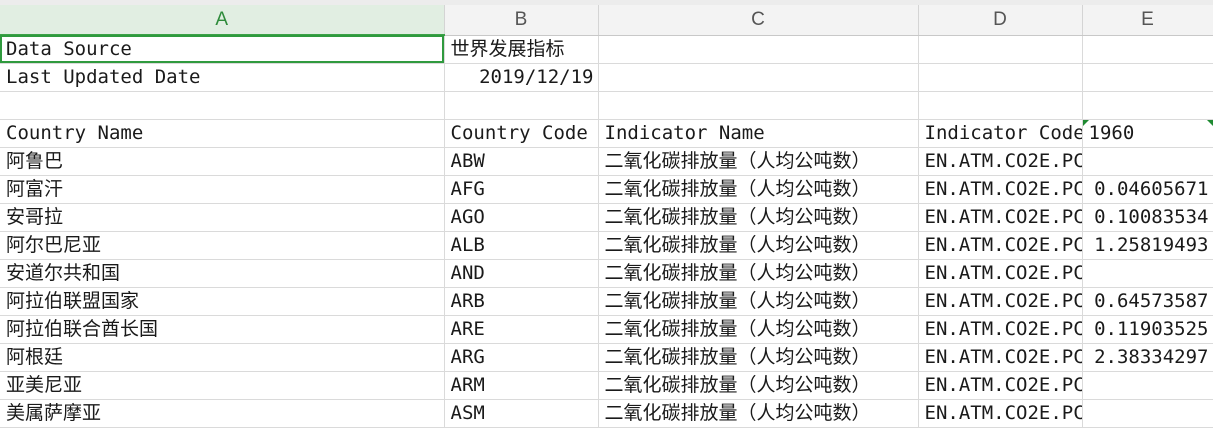 The width and height of the screenshot is (1213, 439). Describe the element at coordinates (521, 217) in the screenshot. I see `cell-country-code: AGO` at that location.